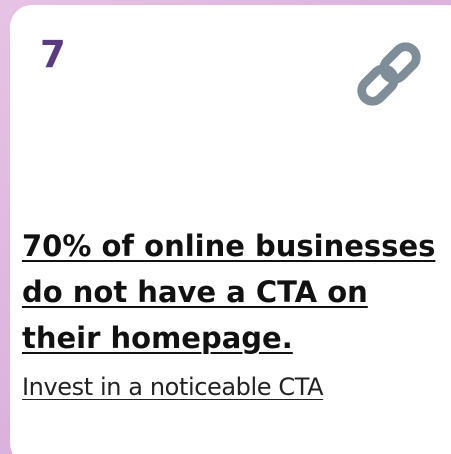 The width and height of the screenshot is (451, 454). What do you see at coordinates (389, 74) in the screenshot?
I see `link-icon` at bounding box center [389, 74].